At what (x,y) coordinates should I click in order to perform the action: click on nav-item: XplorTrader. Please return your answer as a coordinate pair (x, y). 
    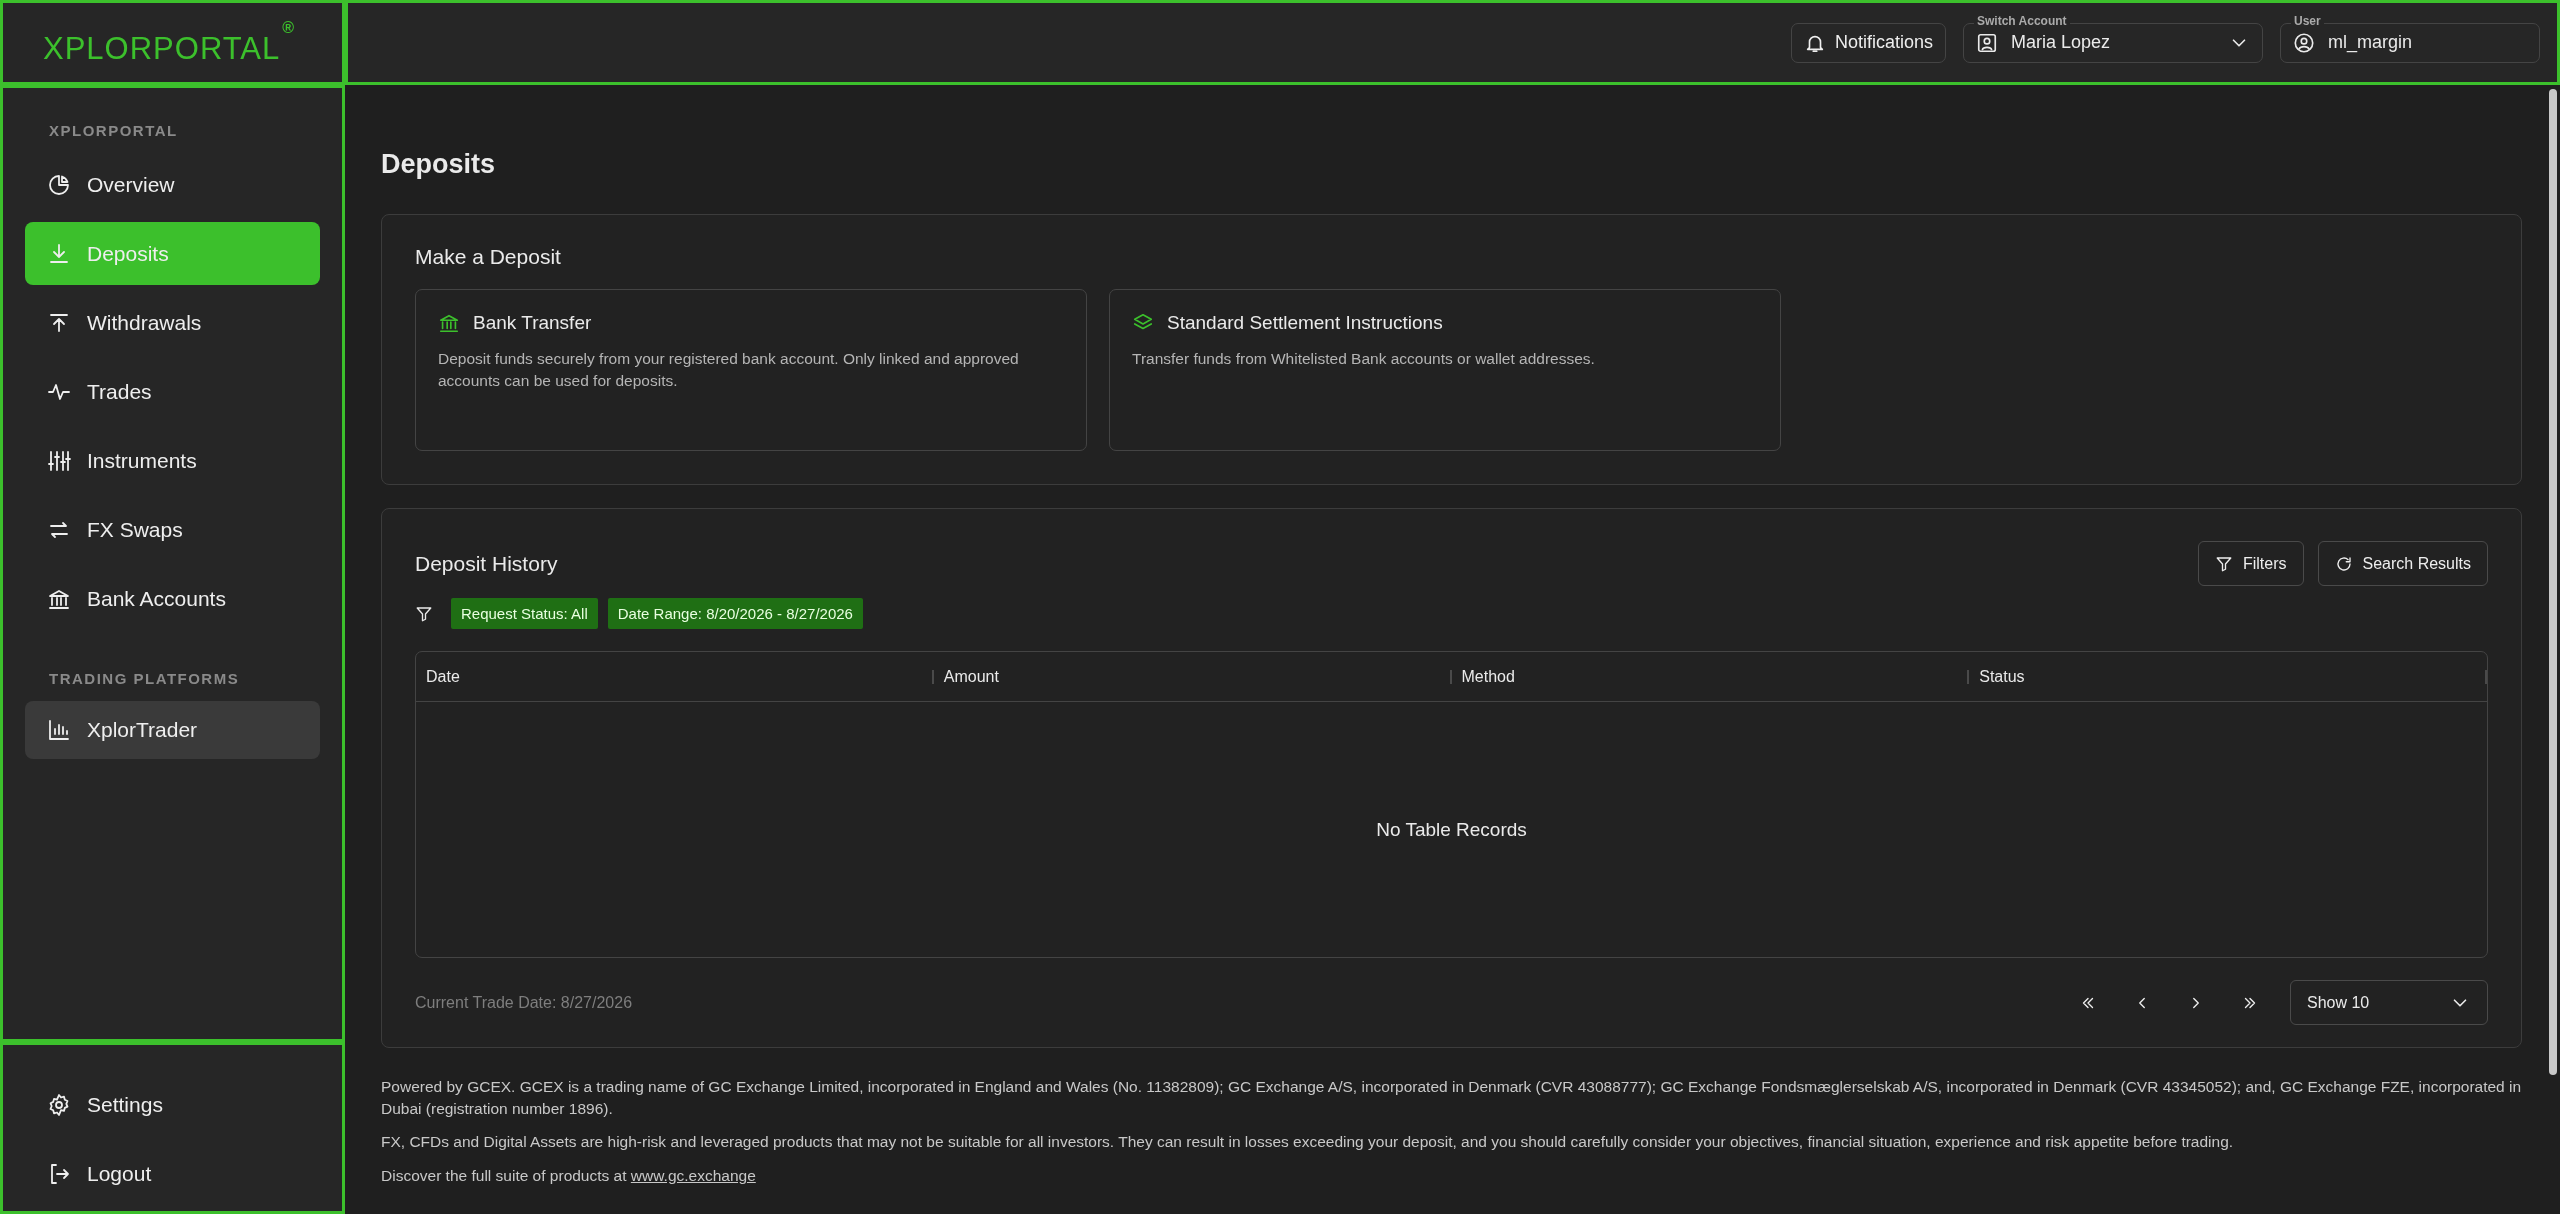
    Looking at the image, I should click on (172, 730).